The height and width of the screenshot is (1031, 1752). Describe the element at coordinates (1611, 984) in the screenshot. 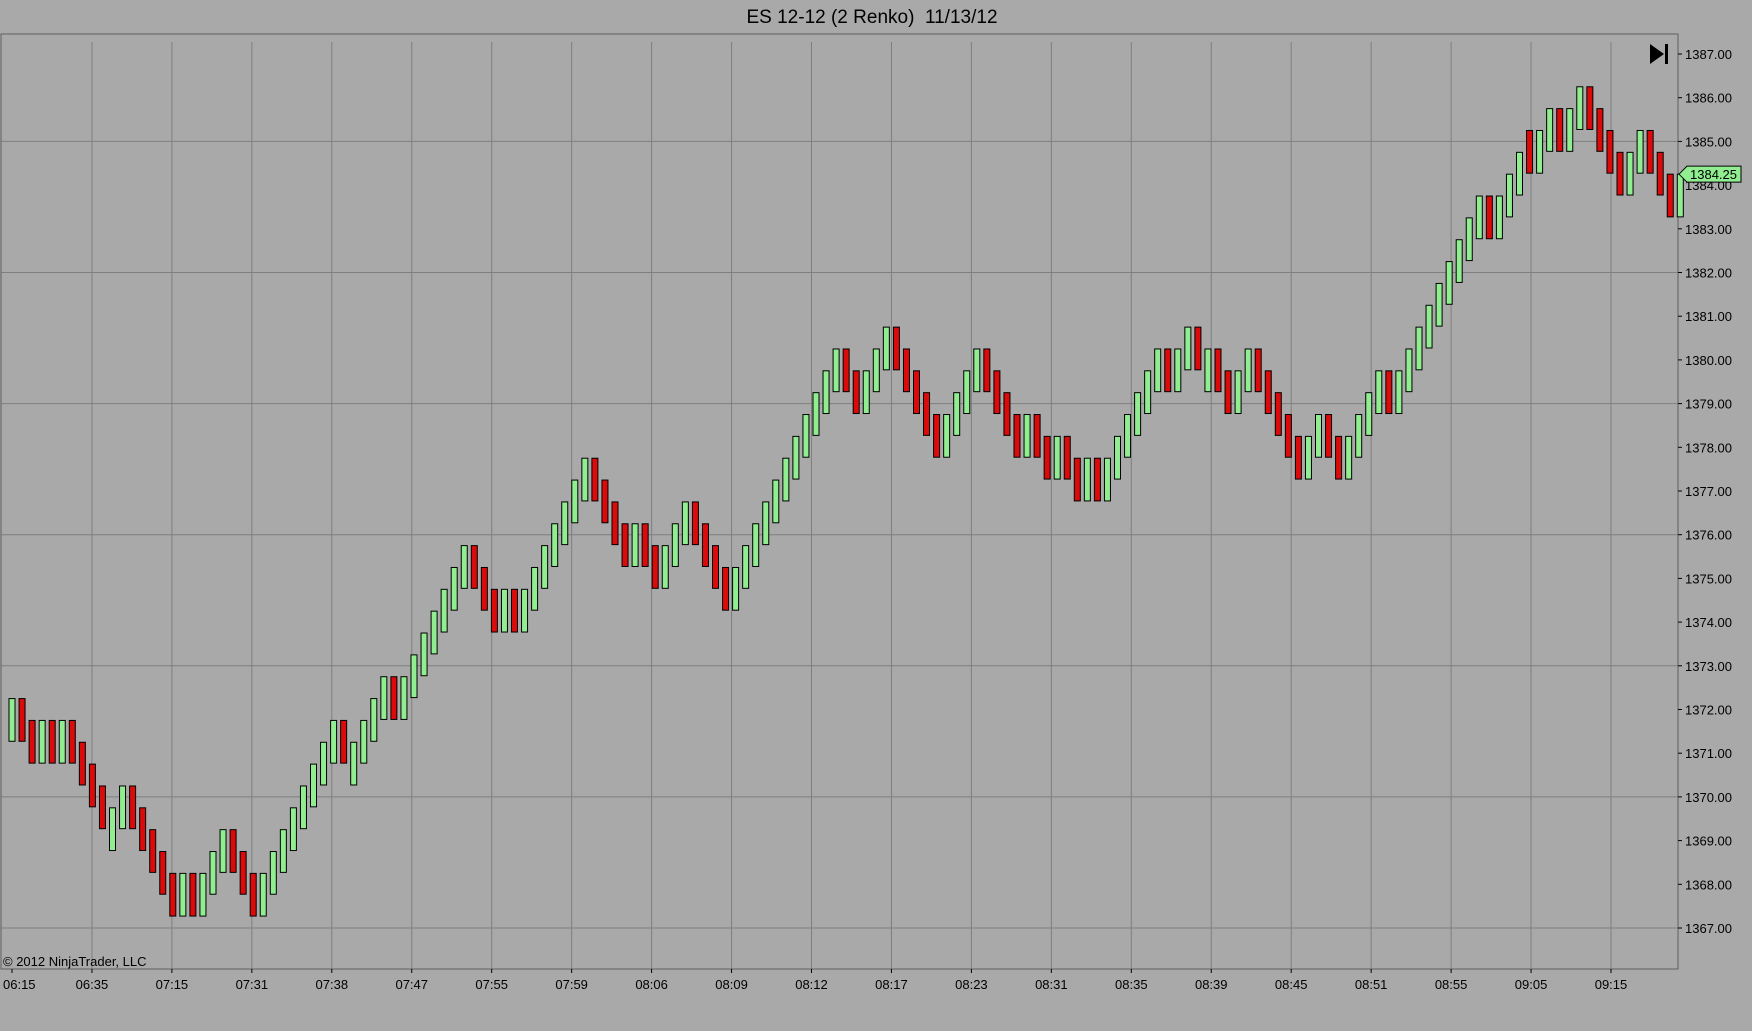

I see `time-tick-label: 09:15` at that location.